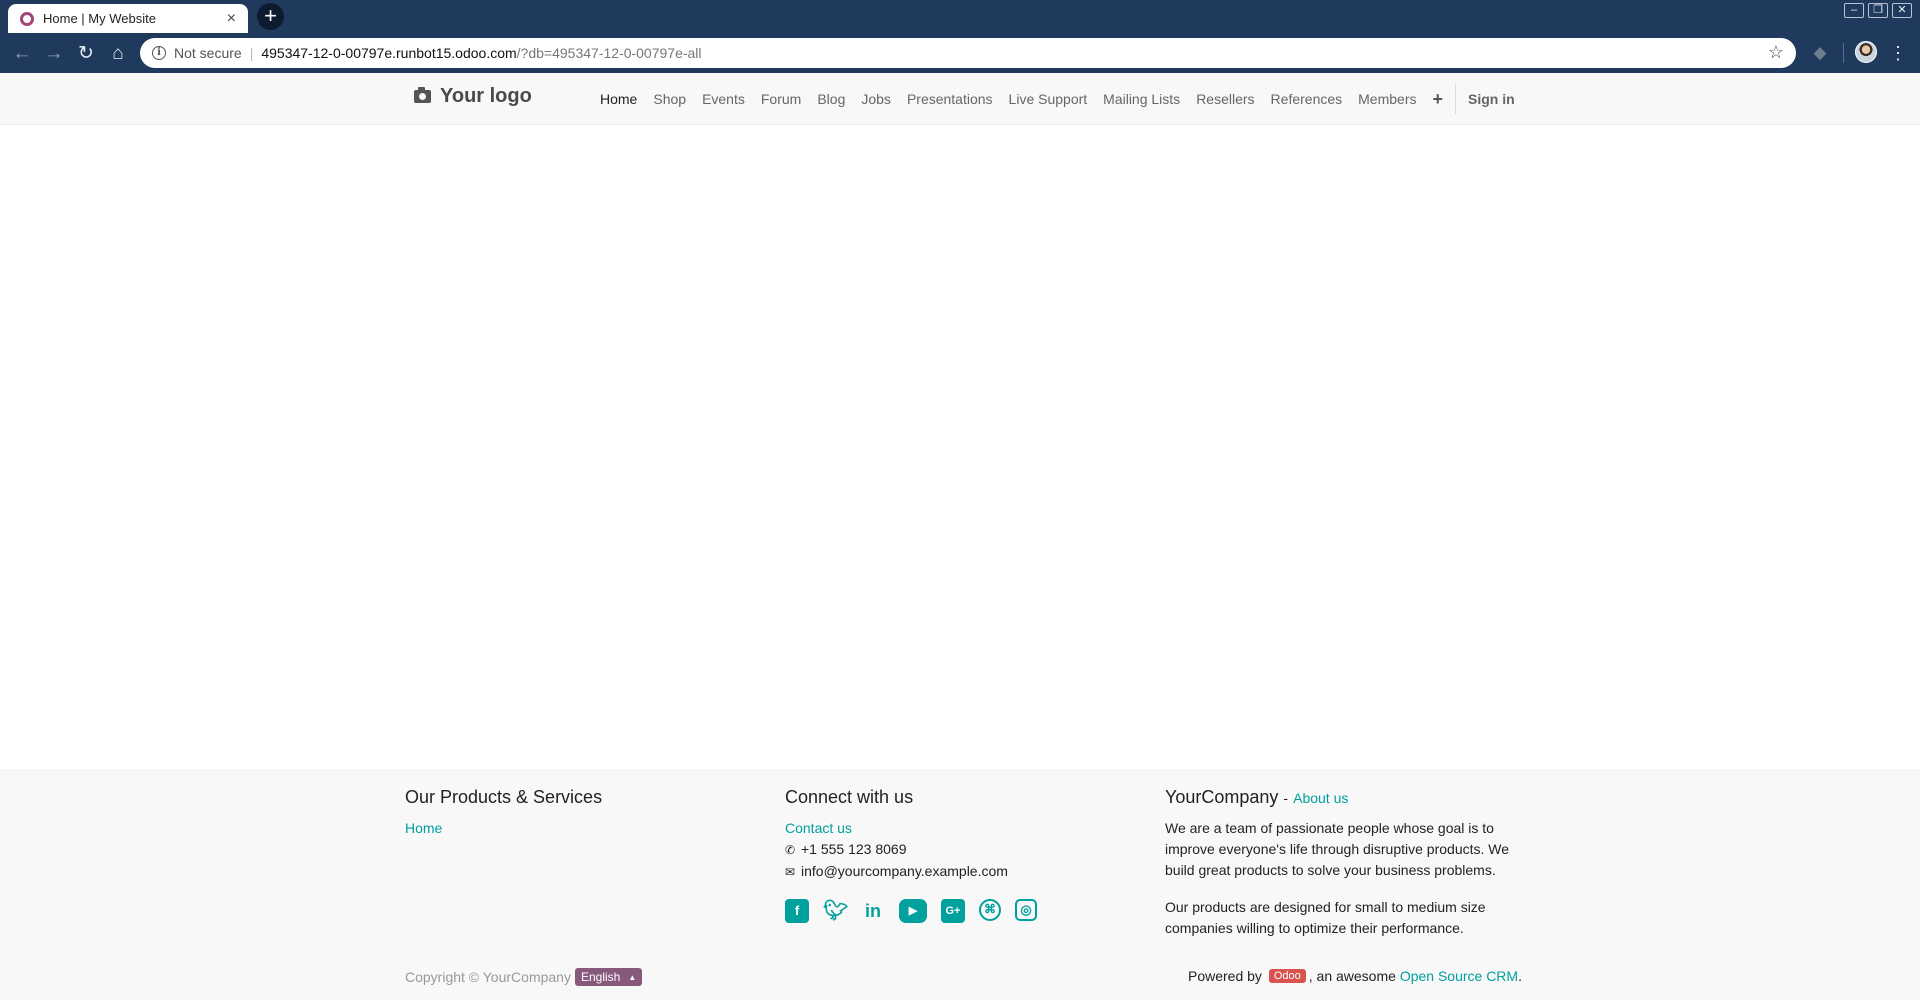  What do you see at coordinates (1287, 976) in the screenshot?
I see `odoo-badge: Odoo` at bounding box center [1287, 976].